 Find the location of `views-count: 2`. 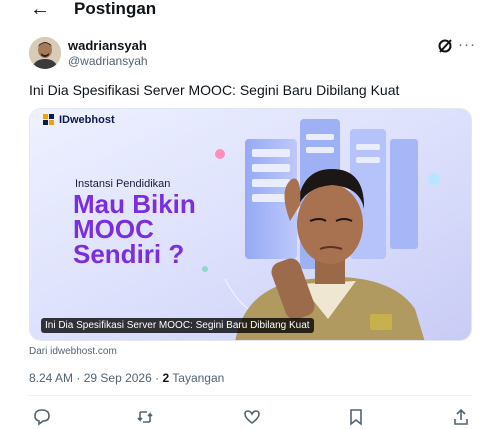

views-count: 2 is located at coordinates (166, 378).